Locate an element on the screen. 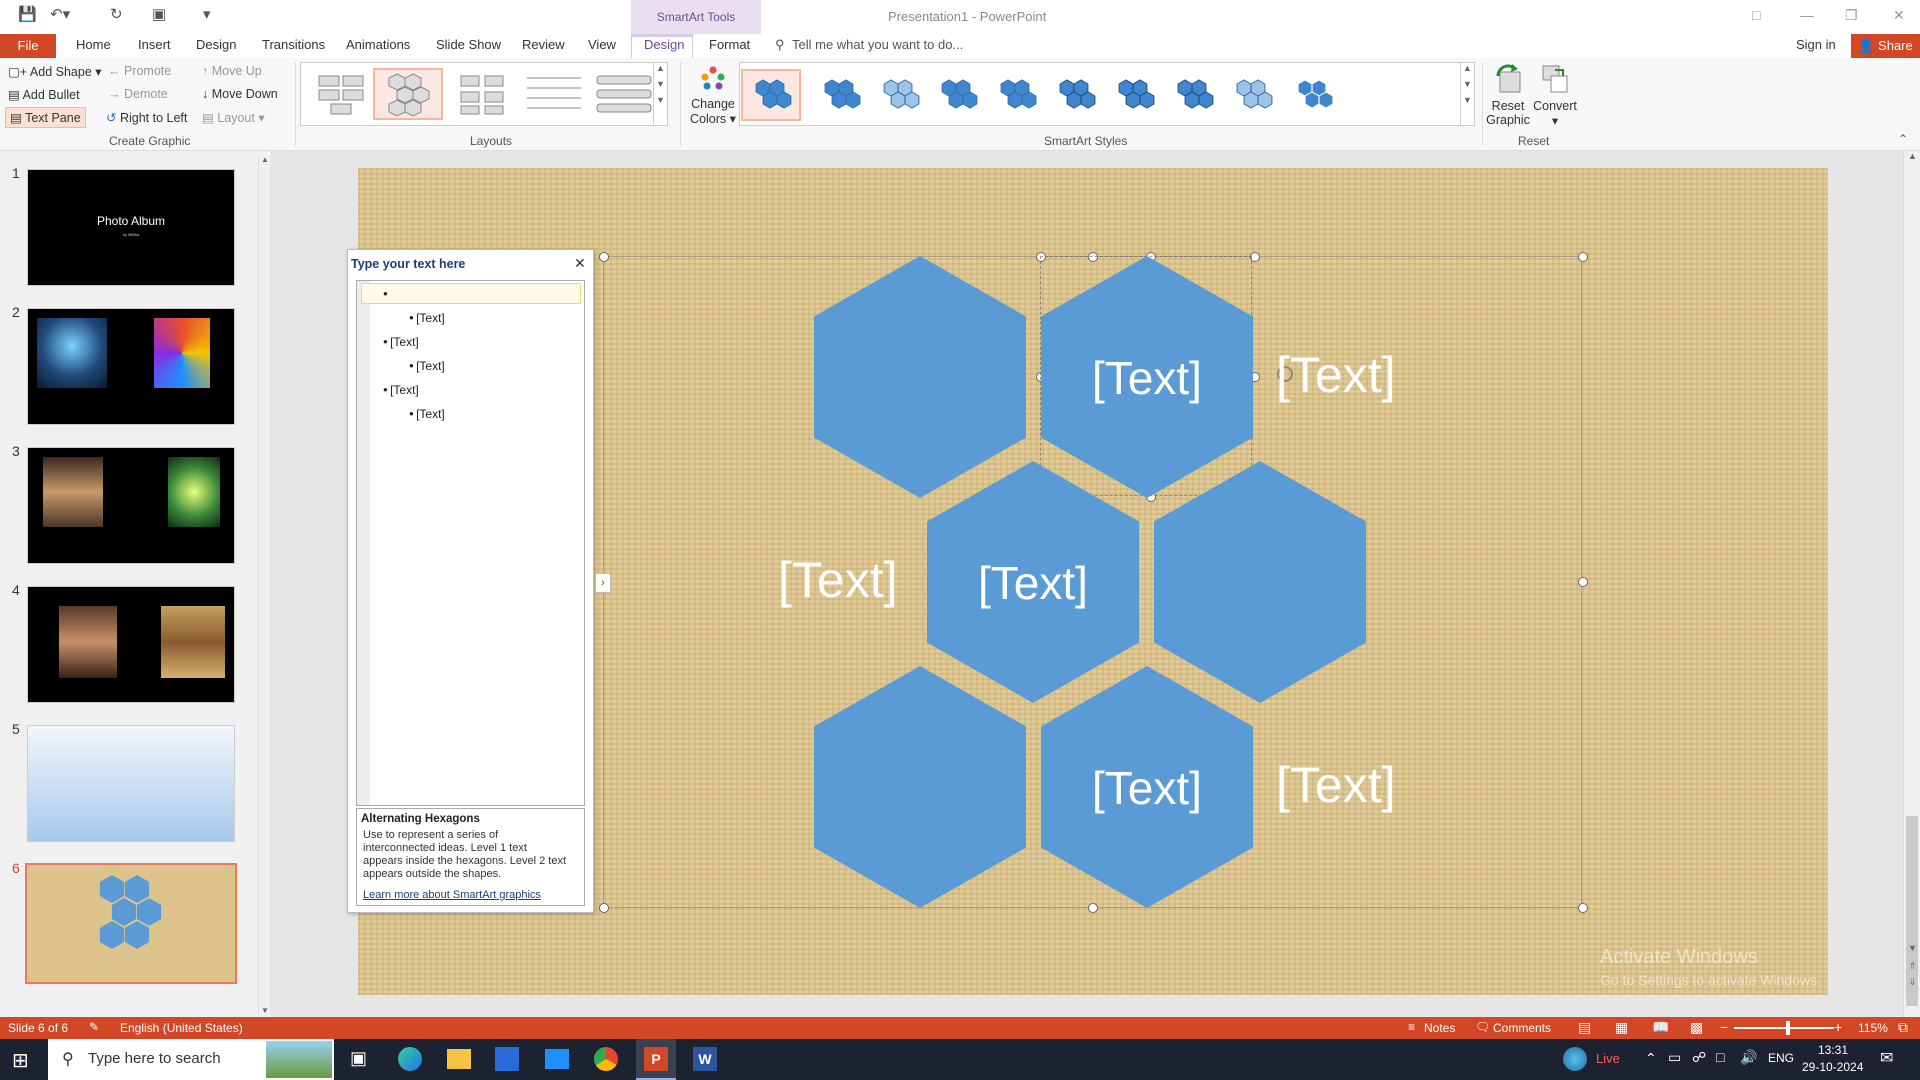 This screenshot has width=1920, height=1080. restore-icon: ❐ is located at coordinates (1851, 15).